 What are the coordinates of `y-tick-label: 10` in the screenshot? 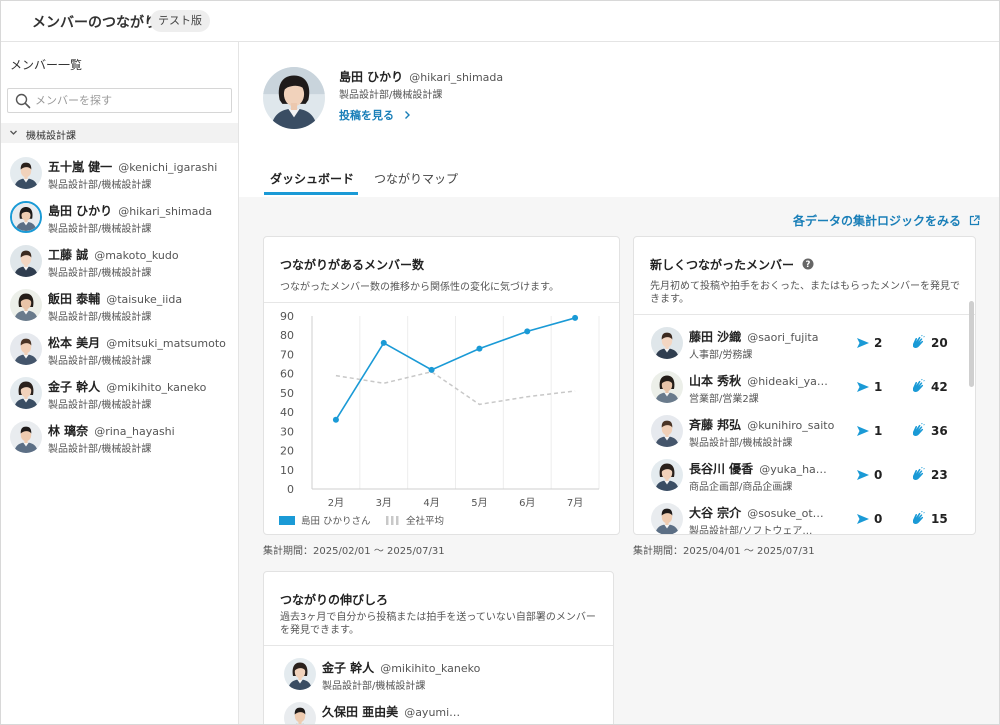 It's located at (287, 470).